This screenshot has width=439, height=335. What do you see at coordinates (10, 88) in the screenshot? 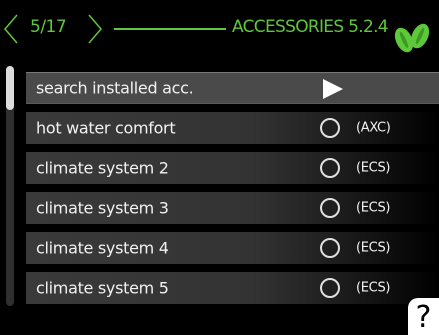
I see `scrollbar-thumb` at bounding box center [10, 88].